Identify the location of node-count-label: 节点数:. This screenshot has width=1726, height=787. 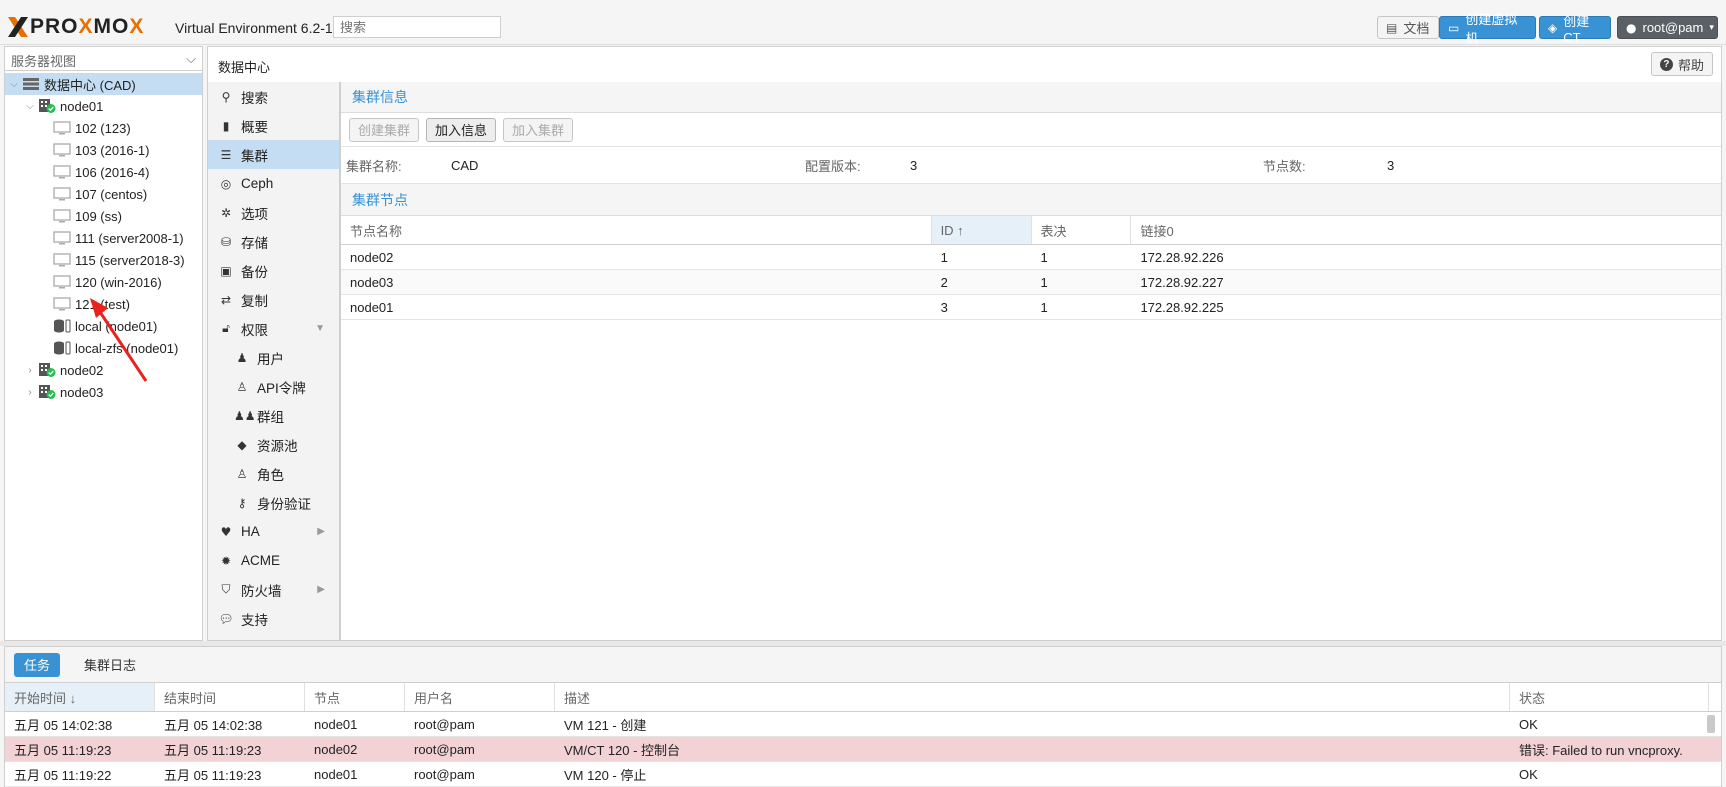
(1284, 166).